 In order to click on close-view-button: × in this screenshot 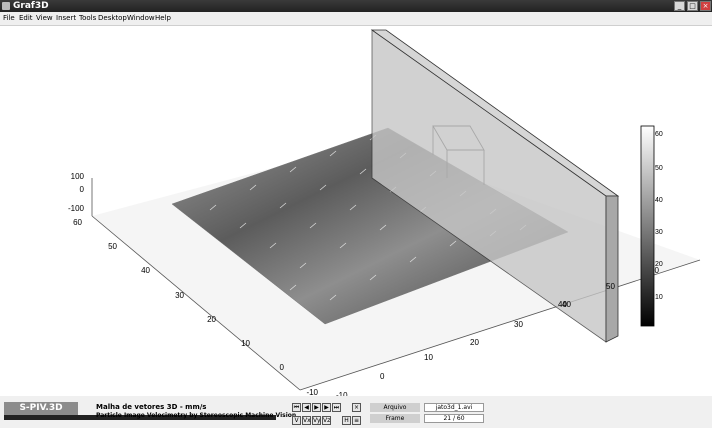, I will do `click(356, 407)`.